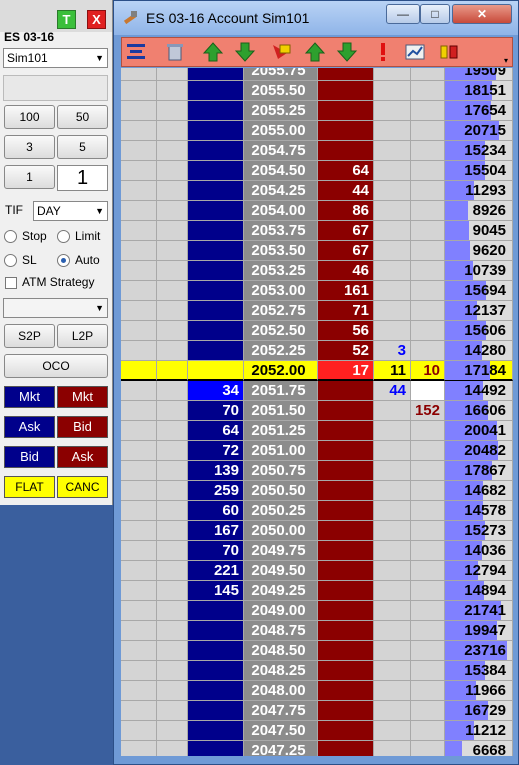 This screenshot has width=519, height=765. What do you see at coordinates (346, 331) in the screenshot?
I see `ask-size-cell: 56` at bounding box center [346, 331].